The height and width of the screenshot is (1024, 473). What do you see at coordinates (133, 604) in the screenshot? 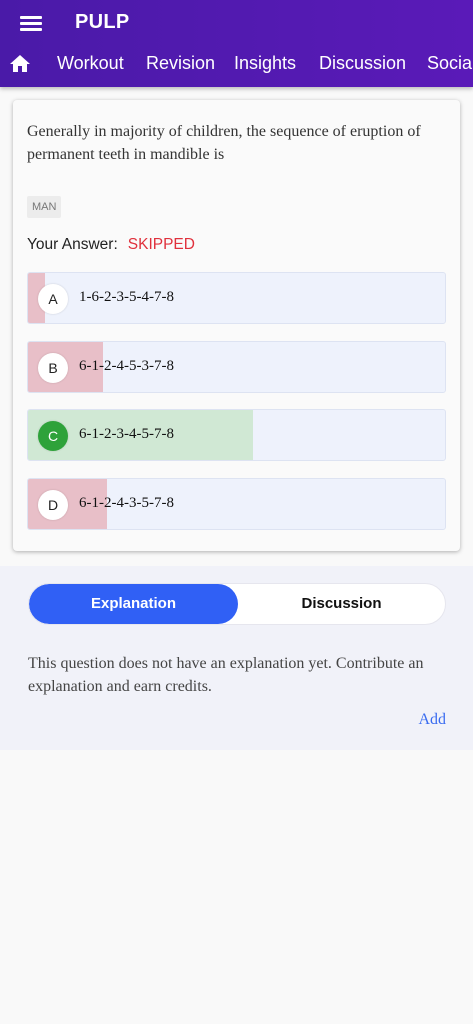
I see `explanation-tab: Explanation` at bounding box center [133, 604].